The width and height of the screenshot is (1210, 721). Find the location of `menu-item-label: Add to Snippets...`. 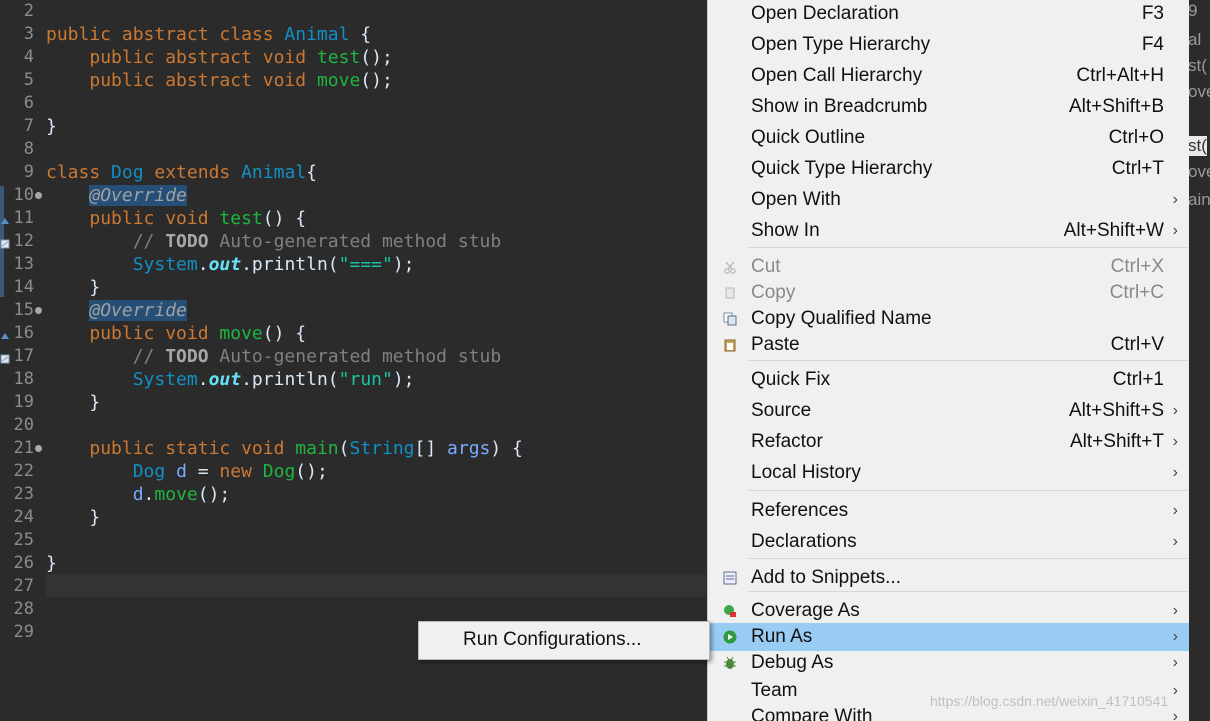

menu-item-label: Add to Snippets... is located at coordinates (826, 577).